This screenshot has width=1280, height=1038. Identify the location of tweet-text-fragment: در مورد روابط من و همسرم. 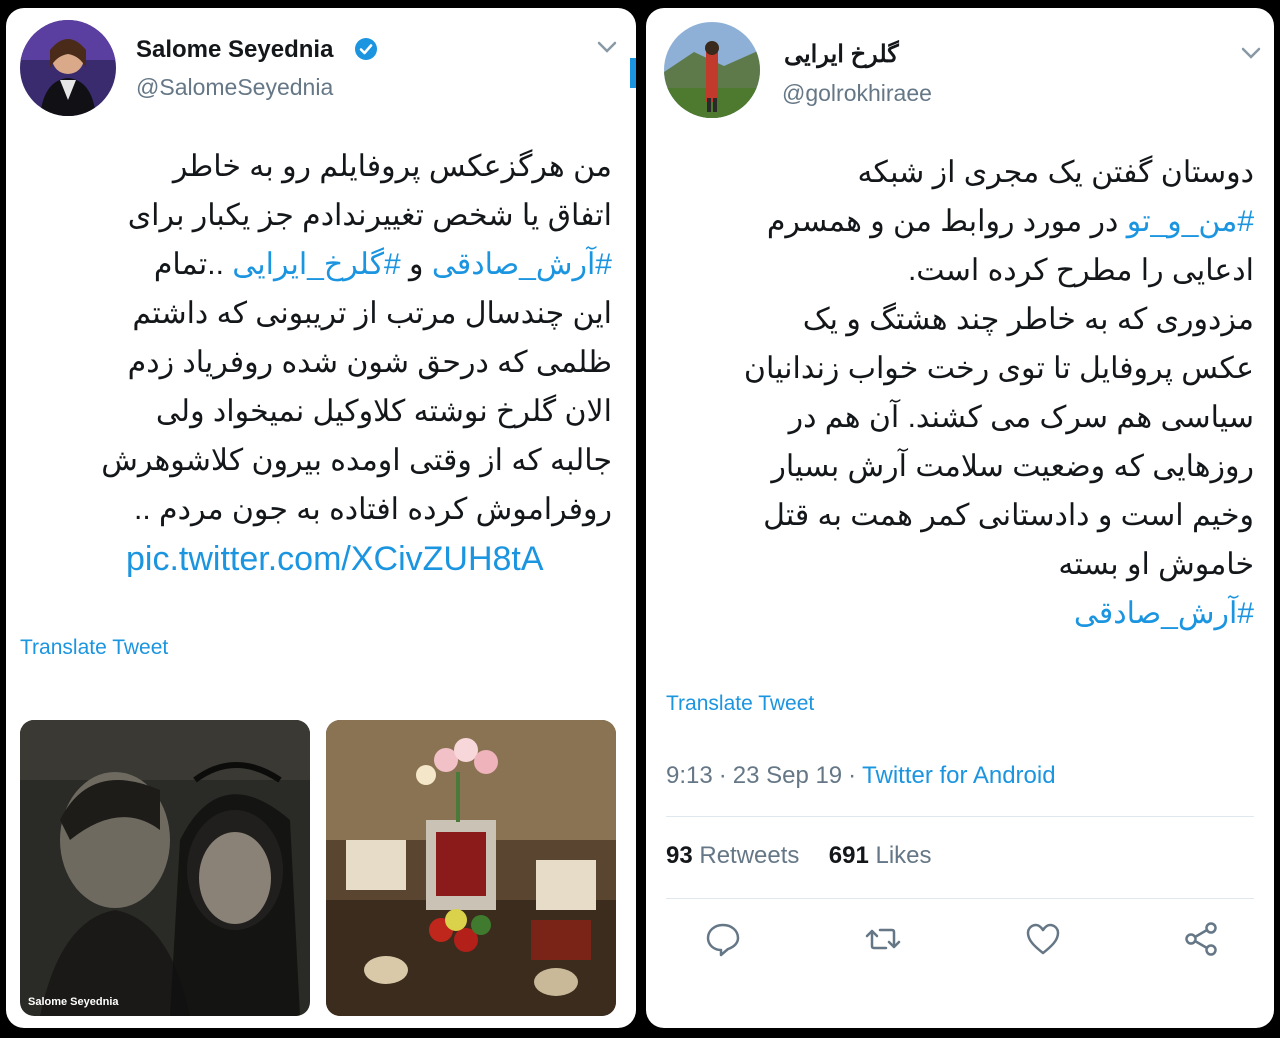
(946, 221).